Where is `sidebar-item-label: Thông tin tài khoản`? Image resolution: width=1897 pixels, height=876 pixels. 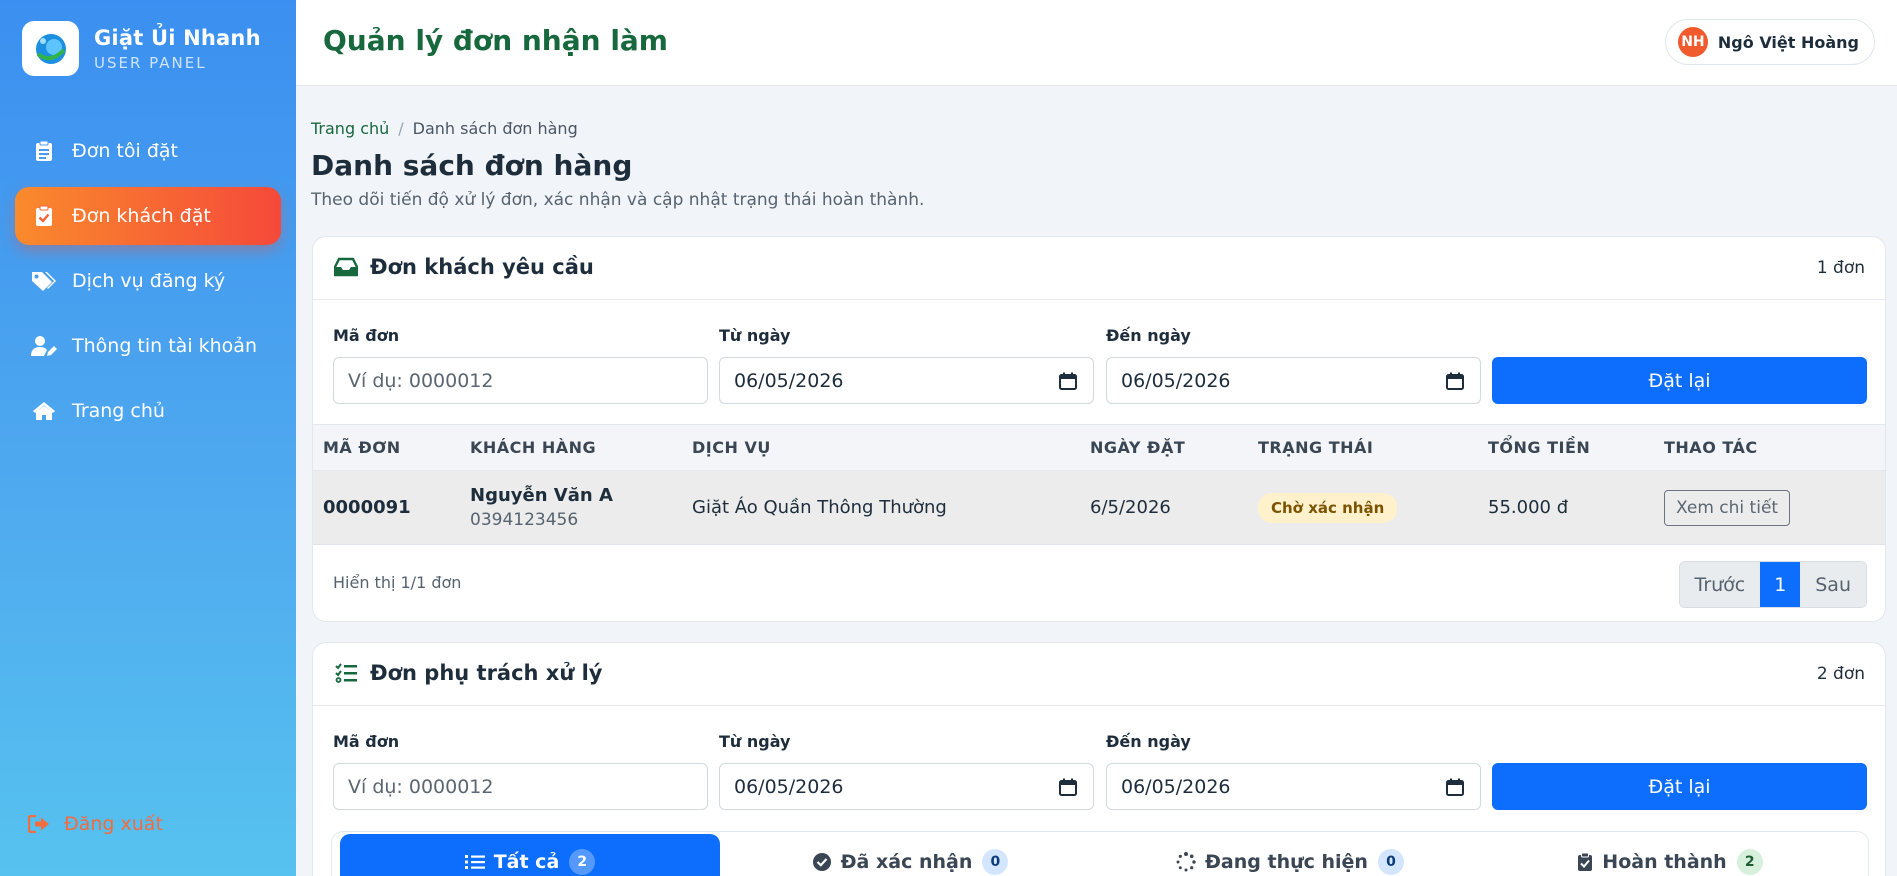 sidebar-item-label: Thông tin tài khoản is located at coordinates (164, 346).